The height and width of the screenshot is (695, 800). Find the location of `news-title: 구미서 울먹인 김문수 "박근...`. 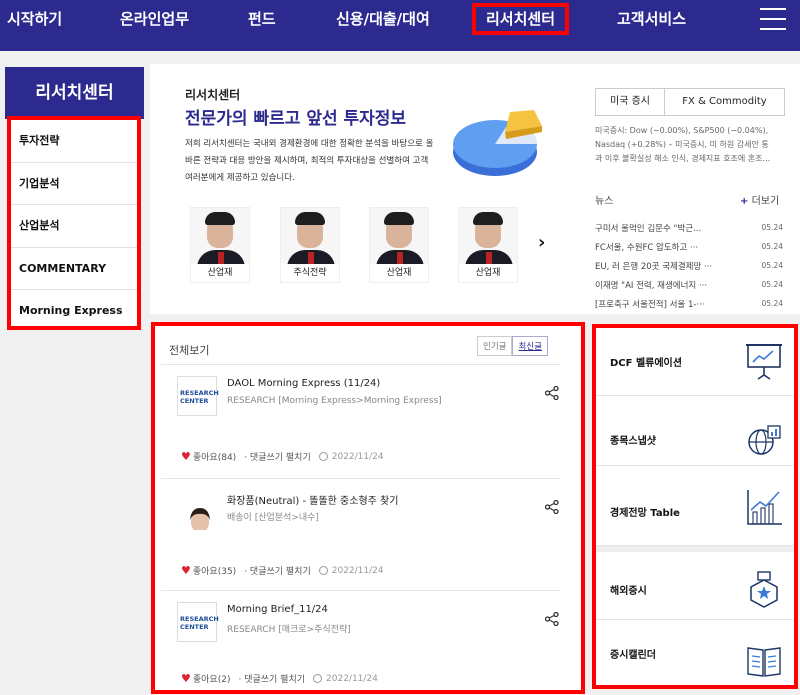

news-title: 구미서 울먹인 김문수 "박근... is located at coordinates (648, 228).